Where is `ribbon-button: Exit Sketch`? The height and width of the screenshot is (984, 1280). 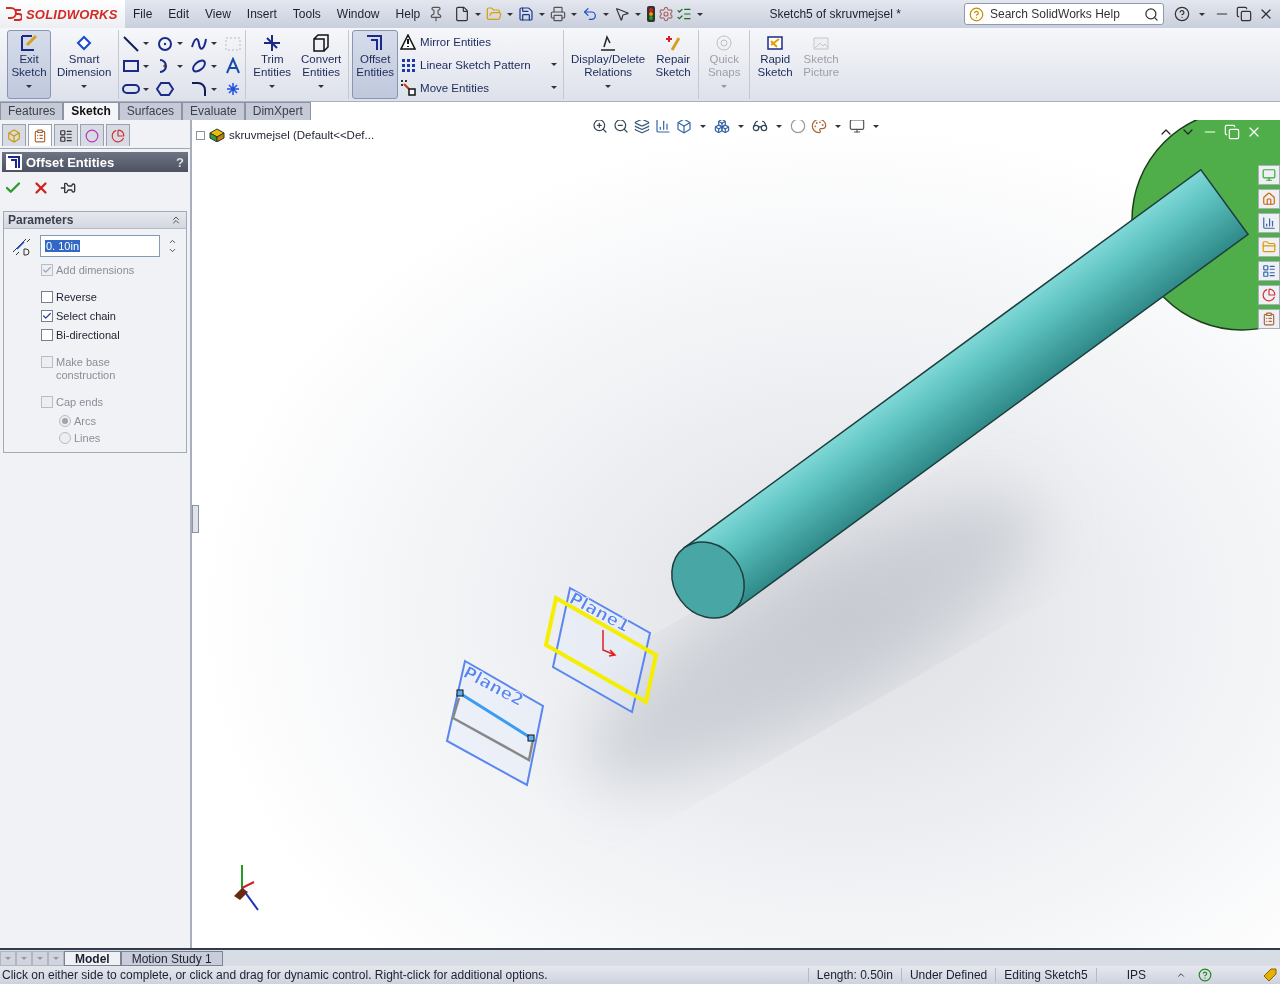
ribbon-button: Exit Sketch is located at coordinates (29, 64).